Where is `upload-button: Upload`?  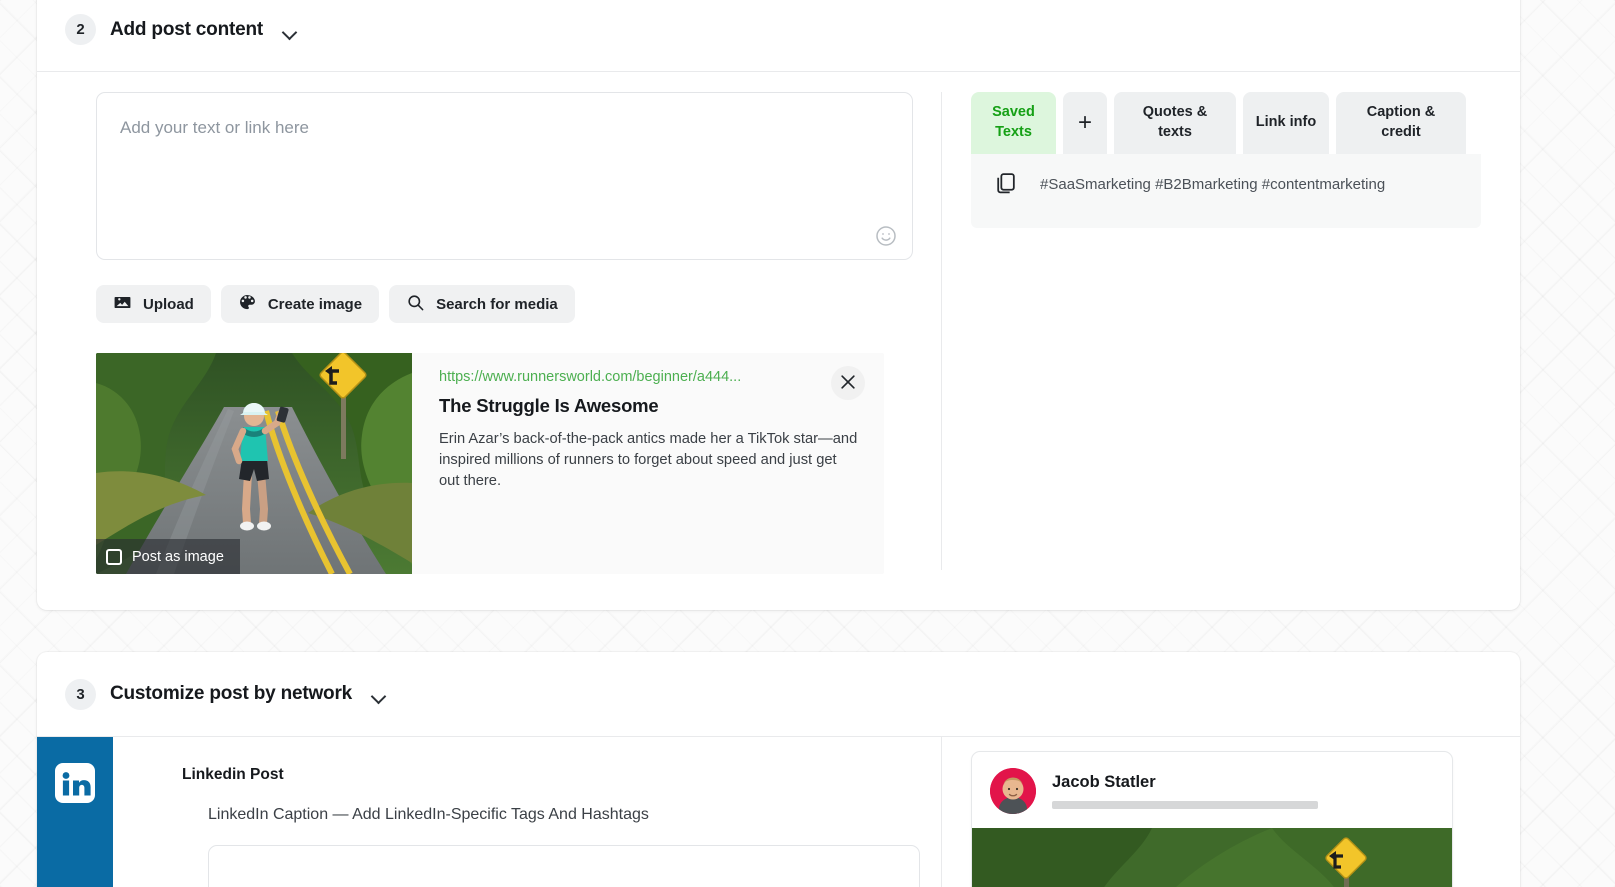
upload-button: Upload is located at coordinates (153, 304).